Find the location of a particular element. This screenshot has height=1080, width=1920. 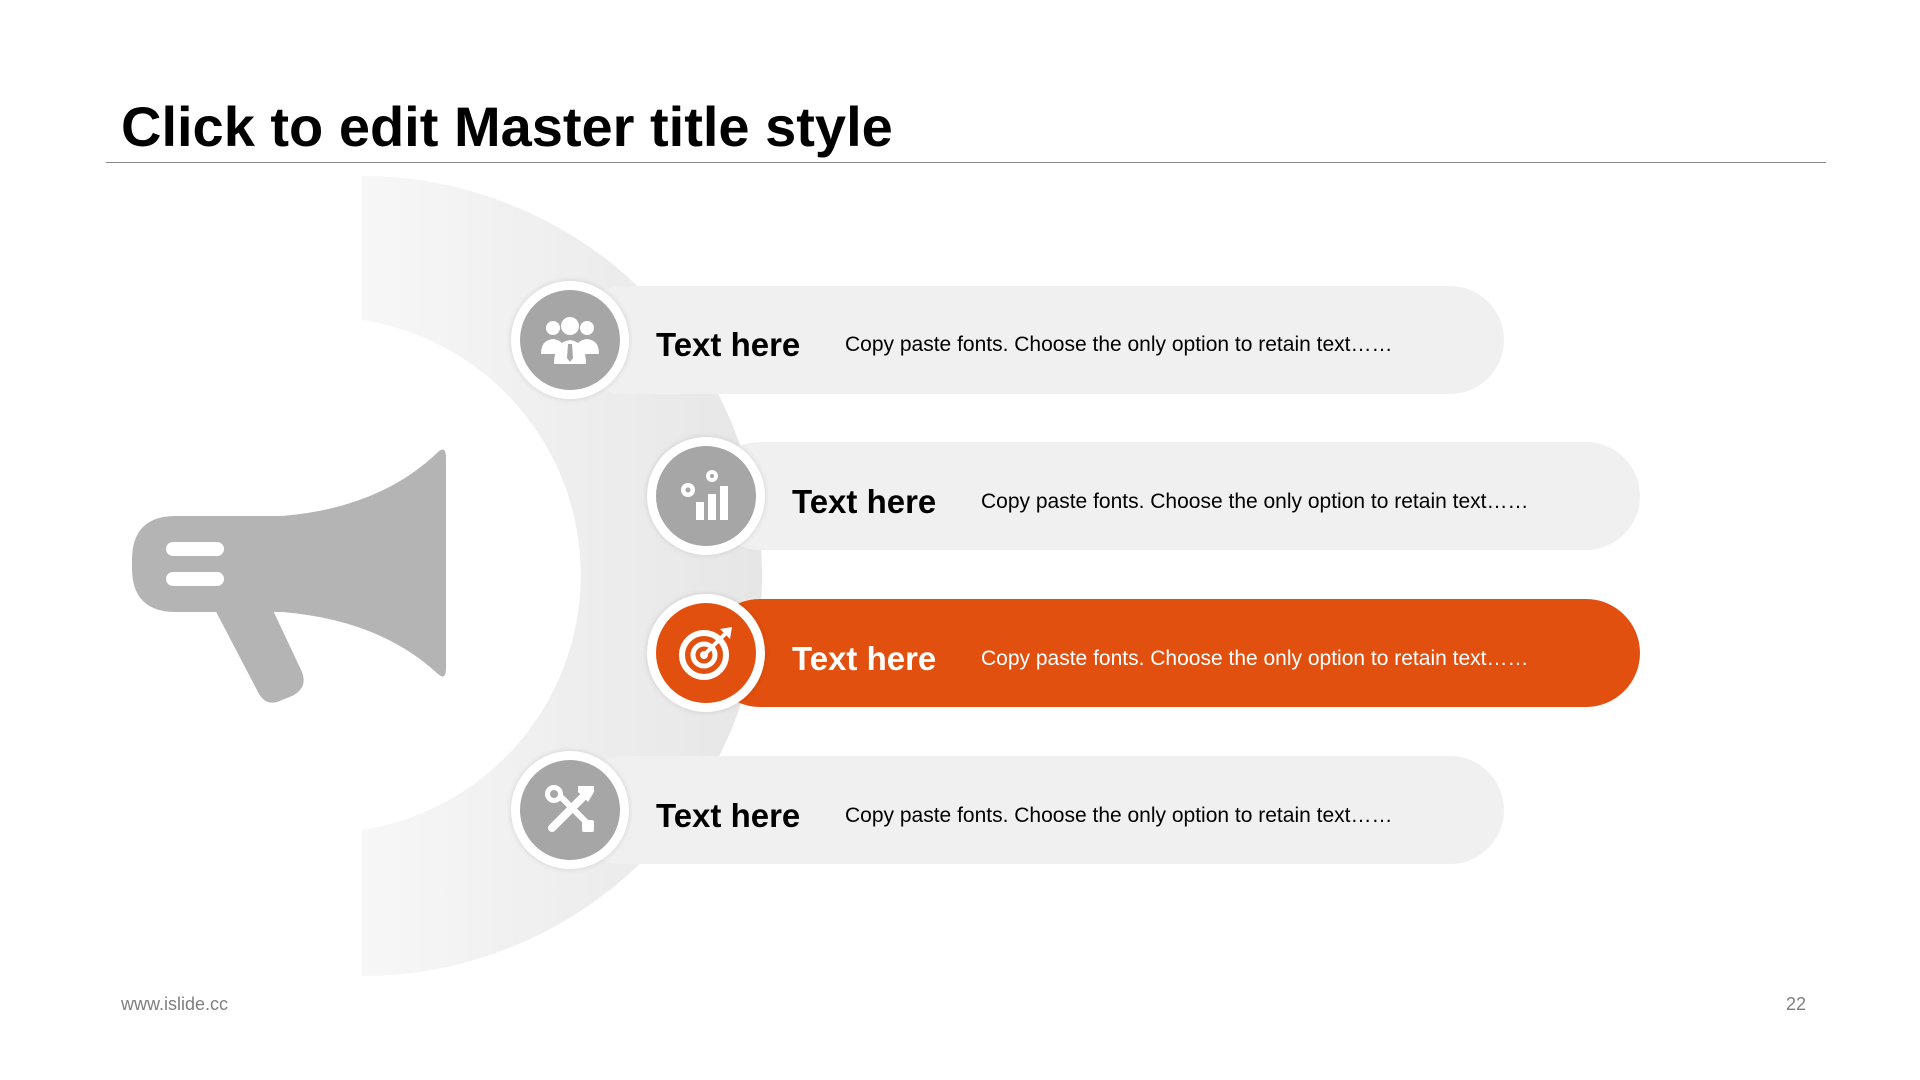

row-1-title: Text here is located at coordinates (728, 344).